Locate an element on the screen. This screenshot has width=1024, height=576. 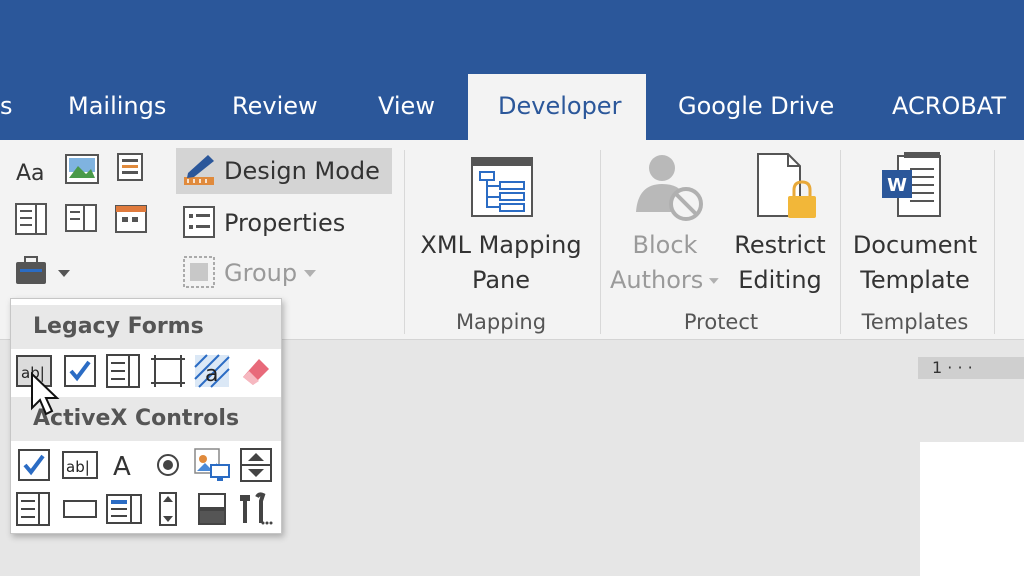
legacy-form-field-shading-icon: a is located at coordinates (212, 371).